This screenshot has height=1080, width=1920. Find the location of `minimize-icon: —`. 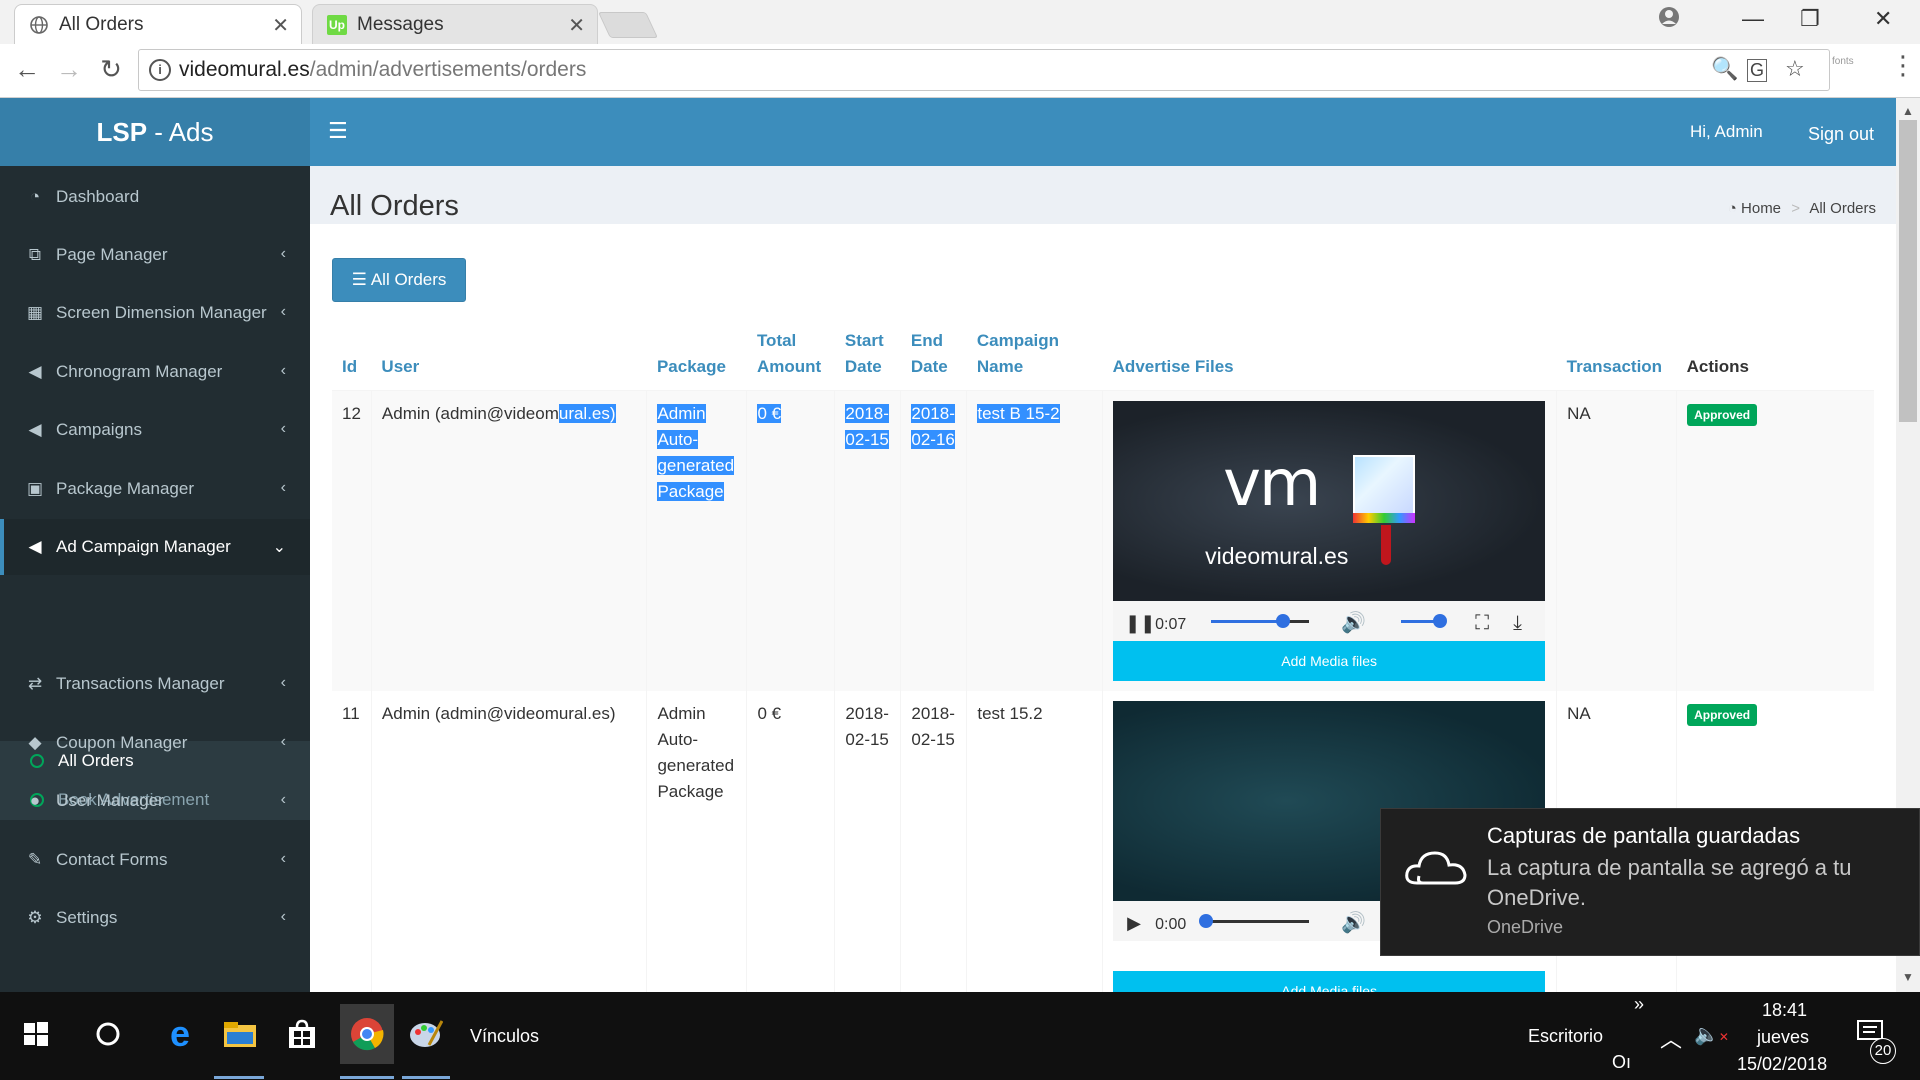

minimize-icon: — is located at coordinates (1753, 19).